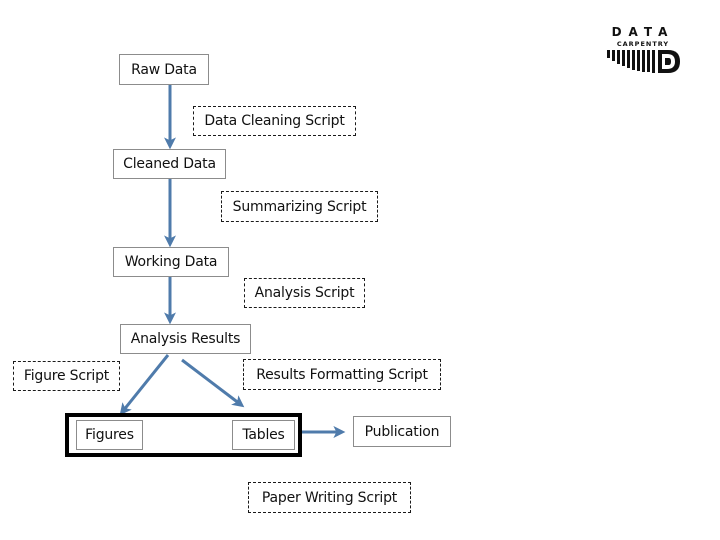 The width and height of the screenshot is (720, 540). Describe the element at coordinates (213, 383) in the screenshot. I see `arrow-results-to-tables` at that location.